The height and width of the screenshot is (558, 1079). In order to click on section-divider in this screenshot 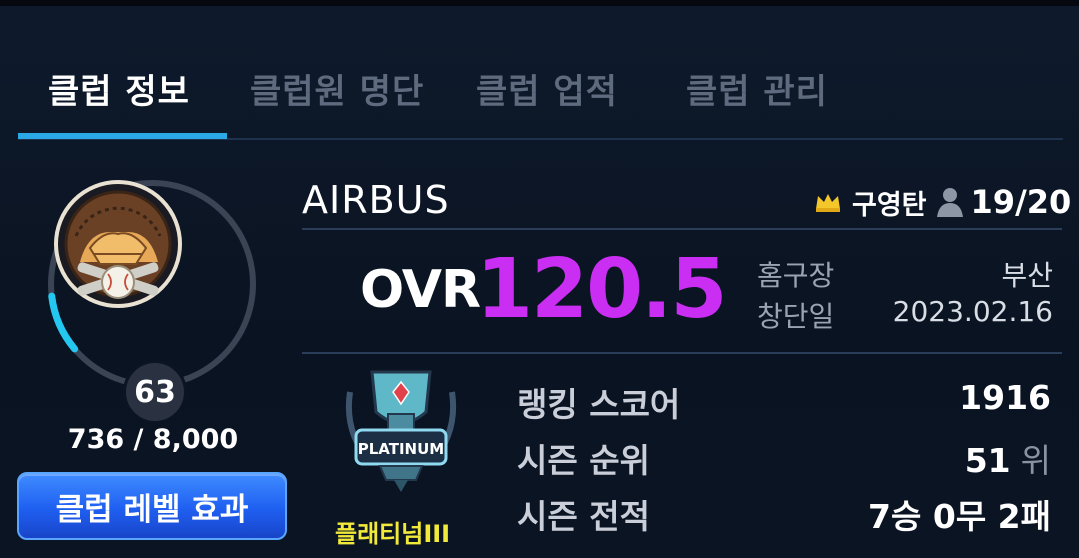, I will do `click(682, 353)`.